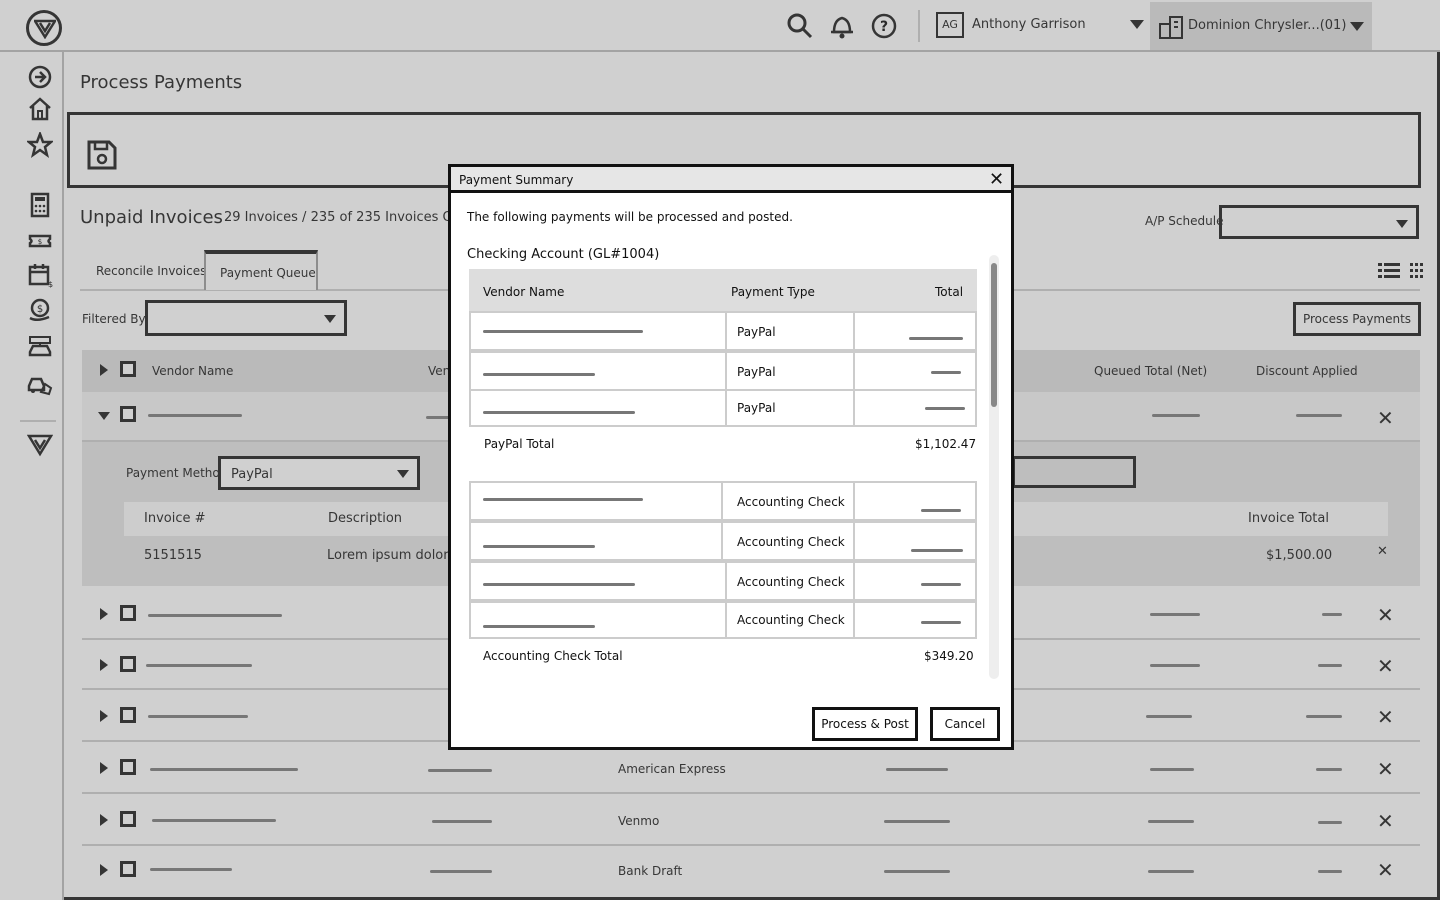  What do you see at coordinates (949, 656) in the screenshot?
I see `accounting-check-total-value: $349.20` at bounding box center [949, 656].